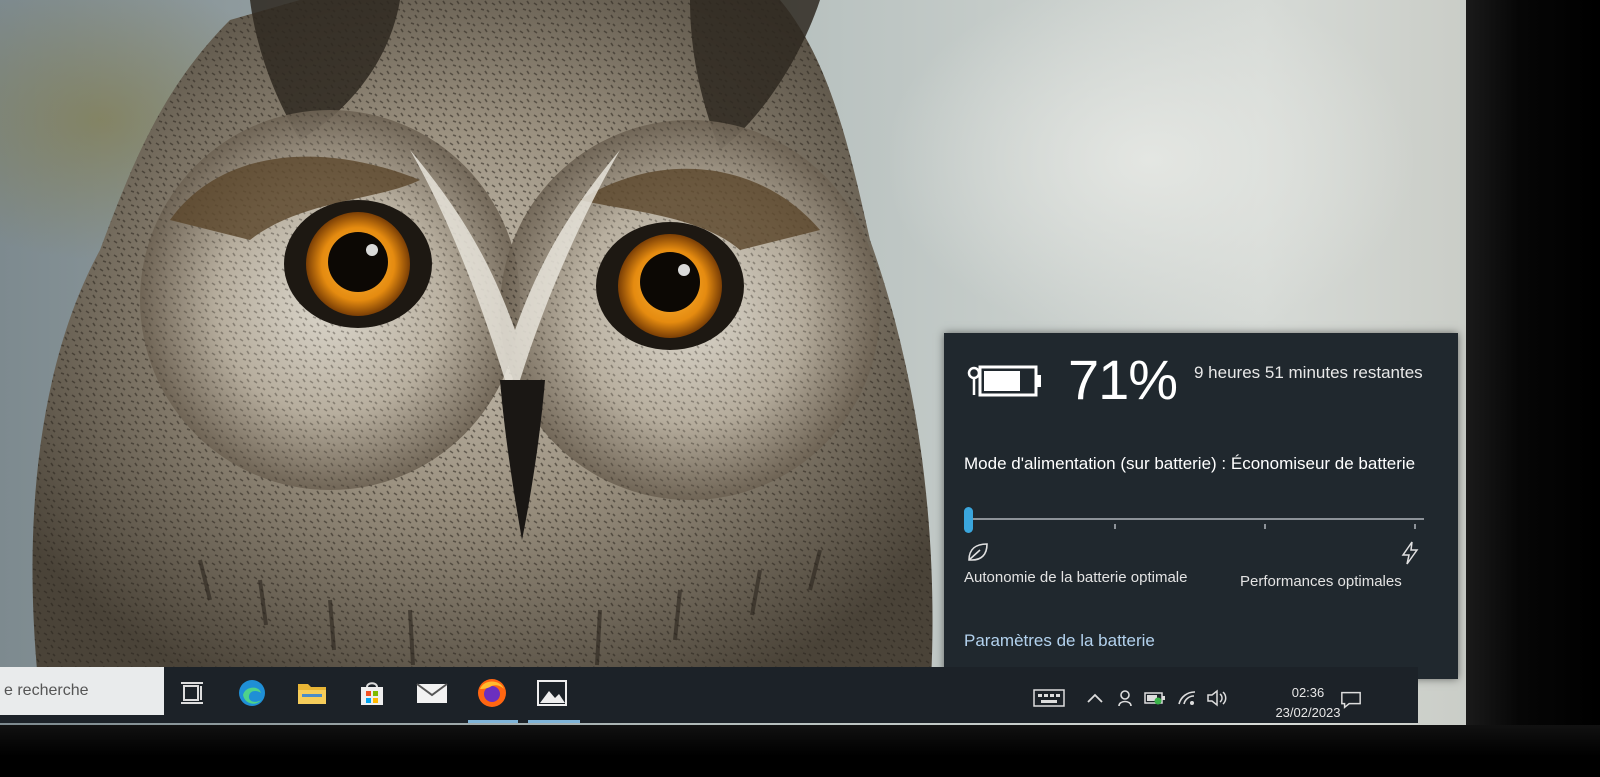  I want to click on slider-track, so click(1194, 519).